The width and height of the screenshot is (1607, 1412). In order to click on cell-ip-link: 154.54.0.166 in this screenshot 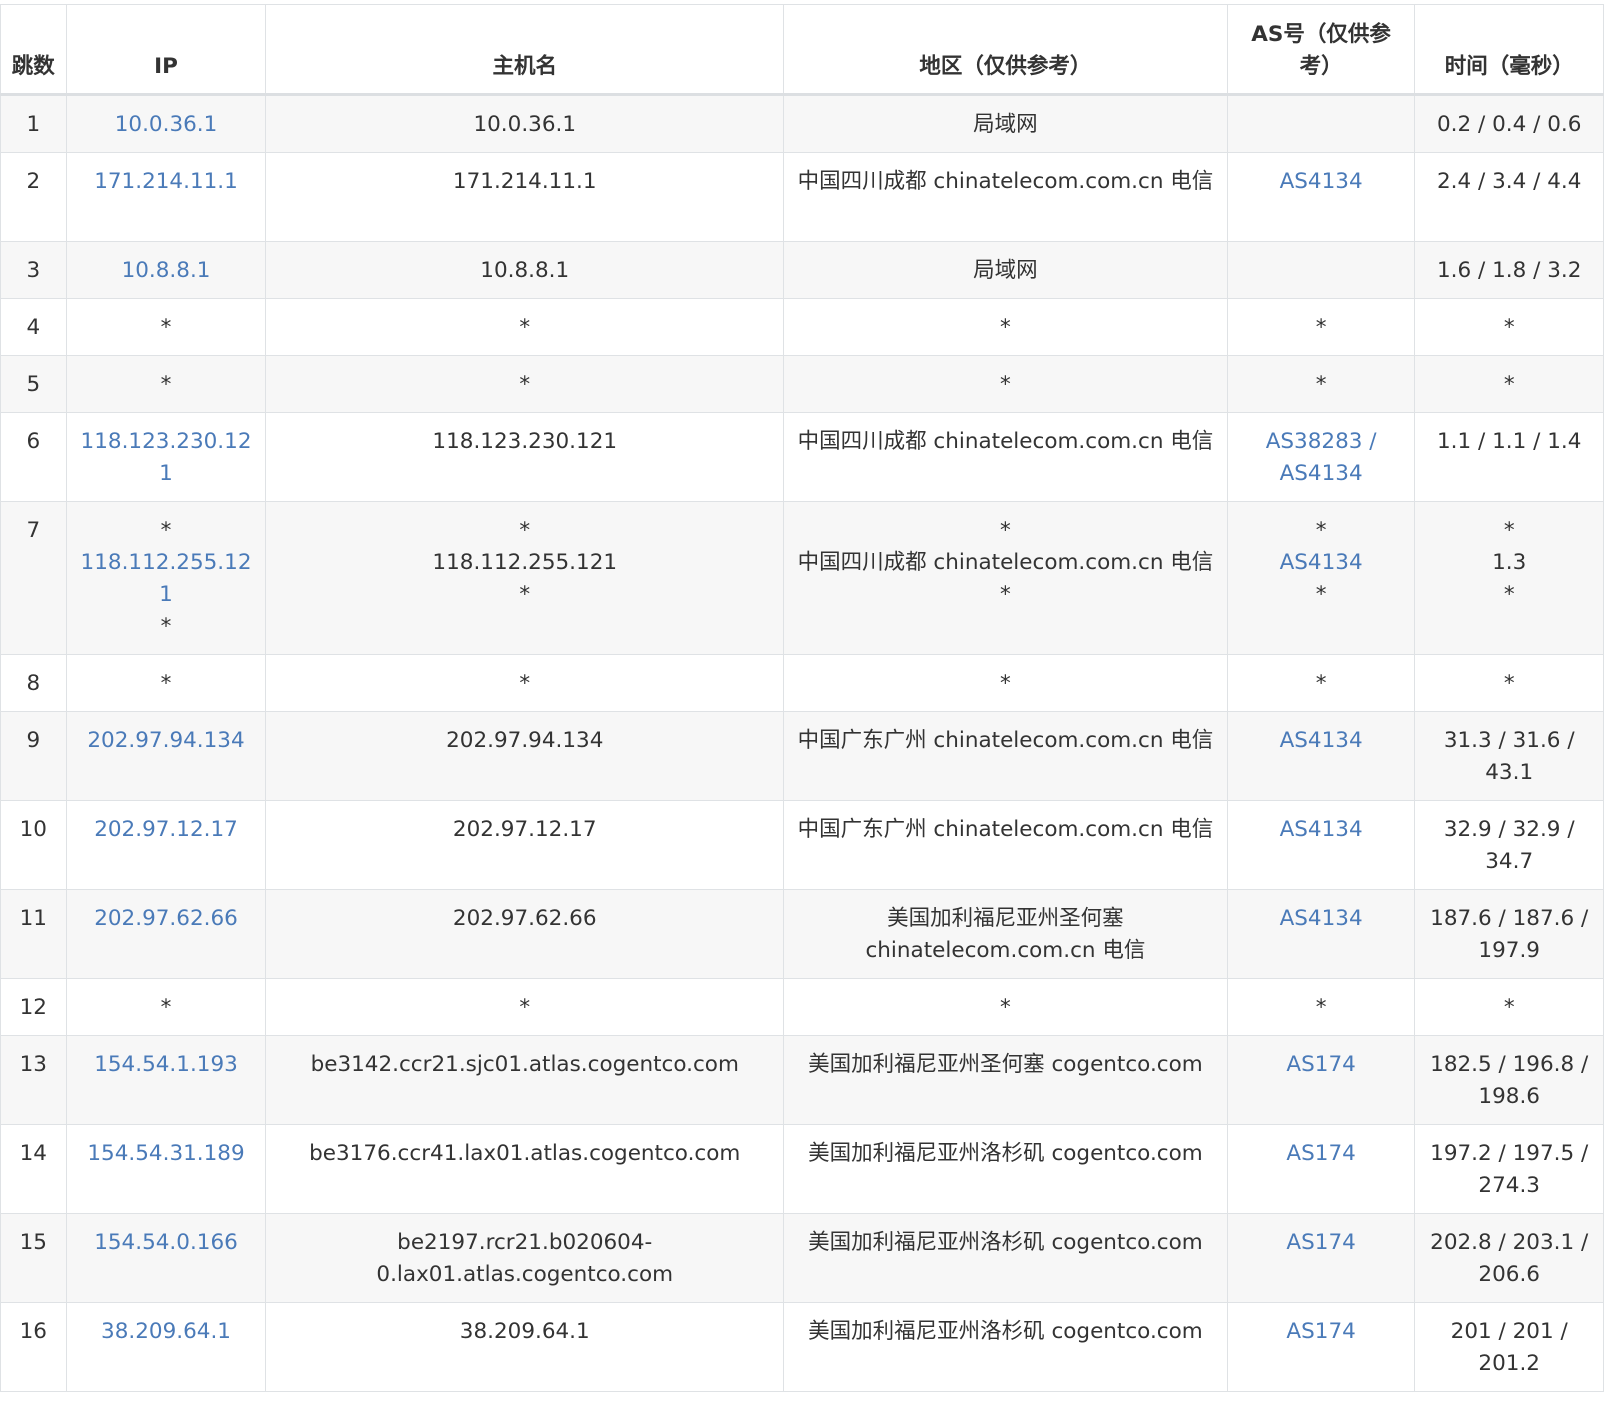, I will do `click(166, 1243)`.